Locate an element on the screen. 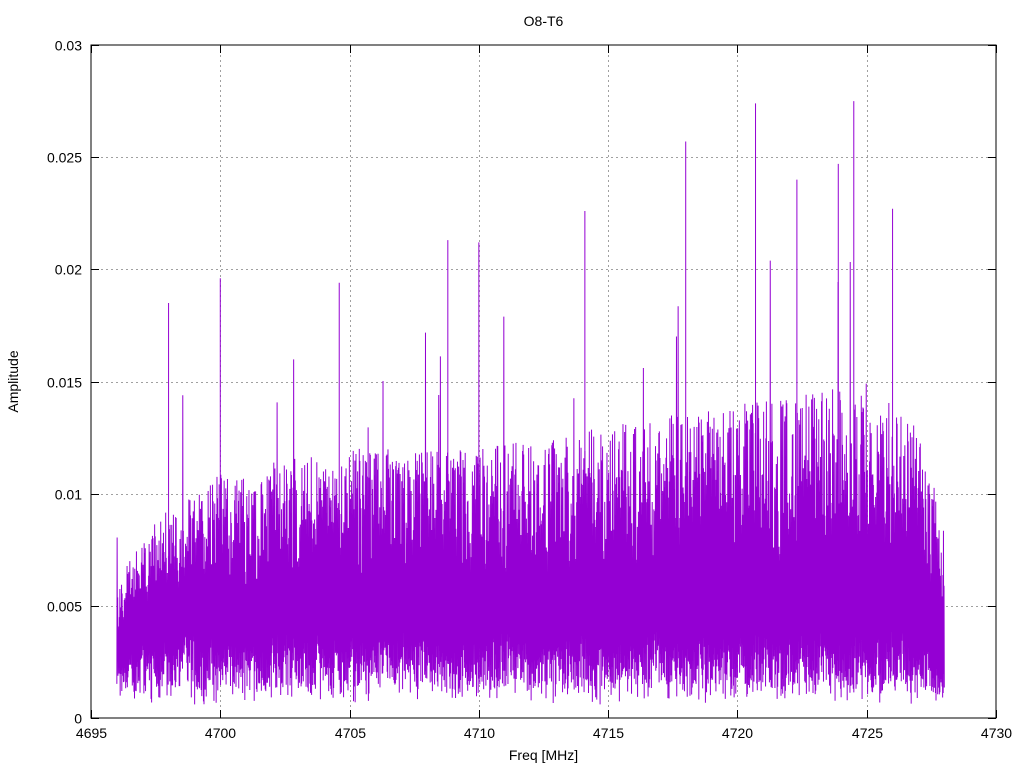 The height and width of the screenshot is (768, 1024). y-tick-label: 0.01 is located at coordinates (68, 495).